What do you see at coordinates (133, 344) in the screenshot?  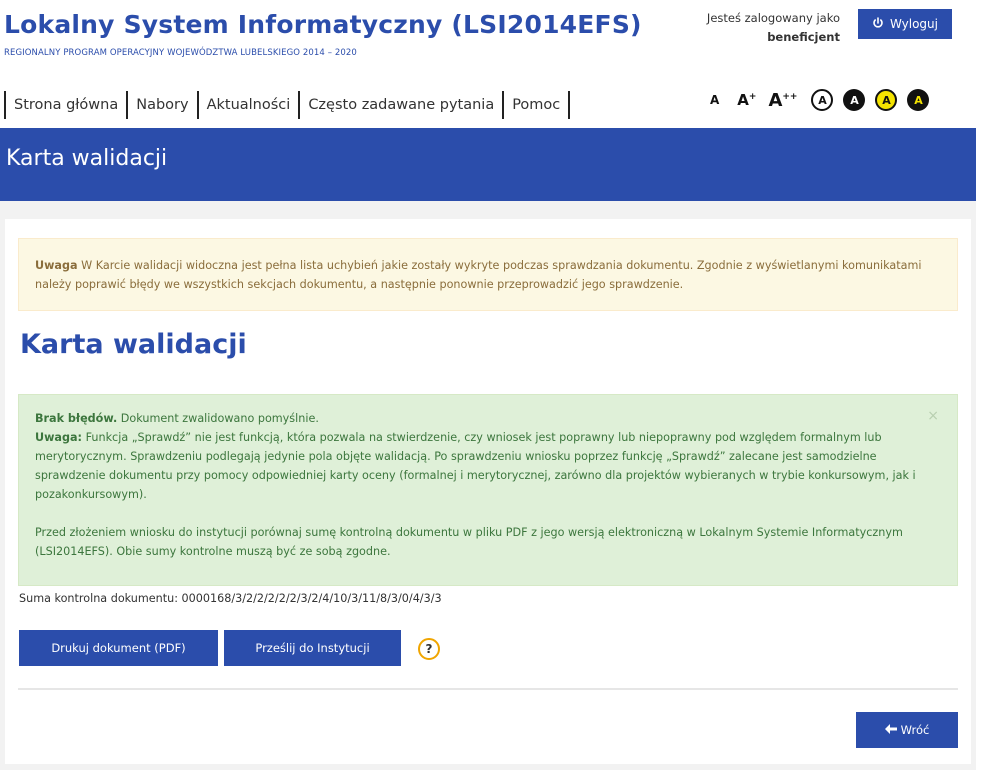 I see `page-title: Karta walidacji` at bounding box center [133, 344].